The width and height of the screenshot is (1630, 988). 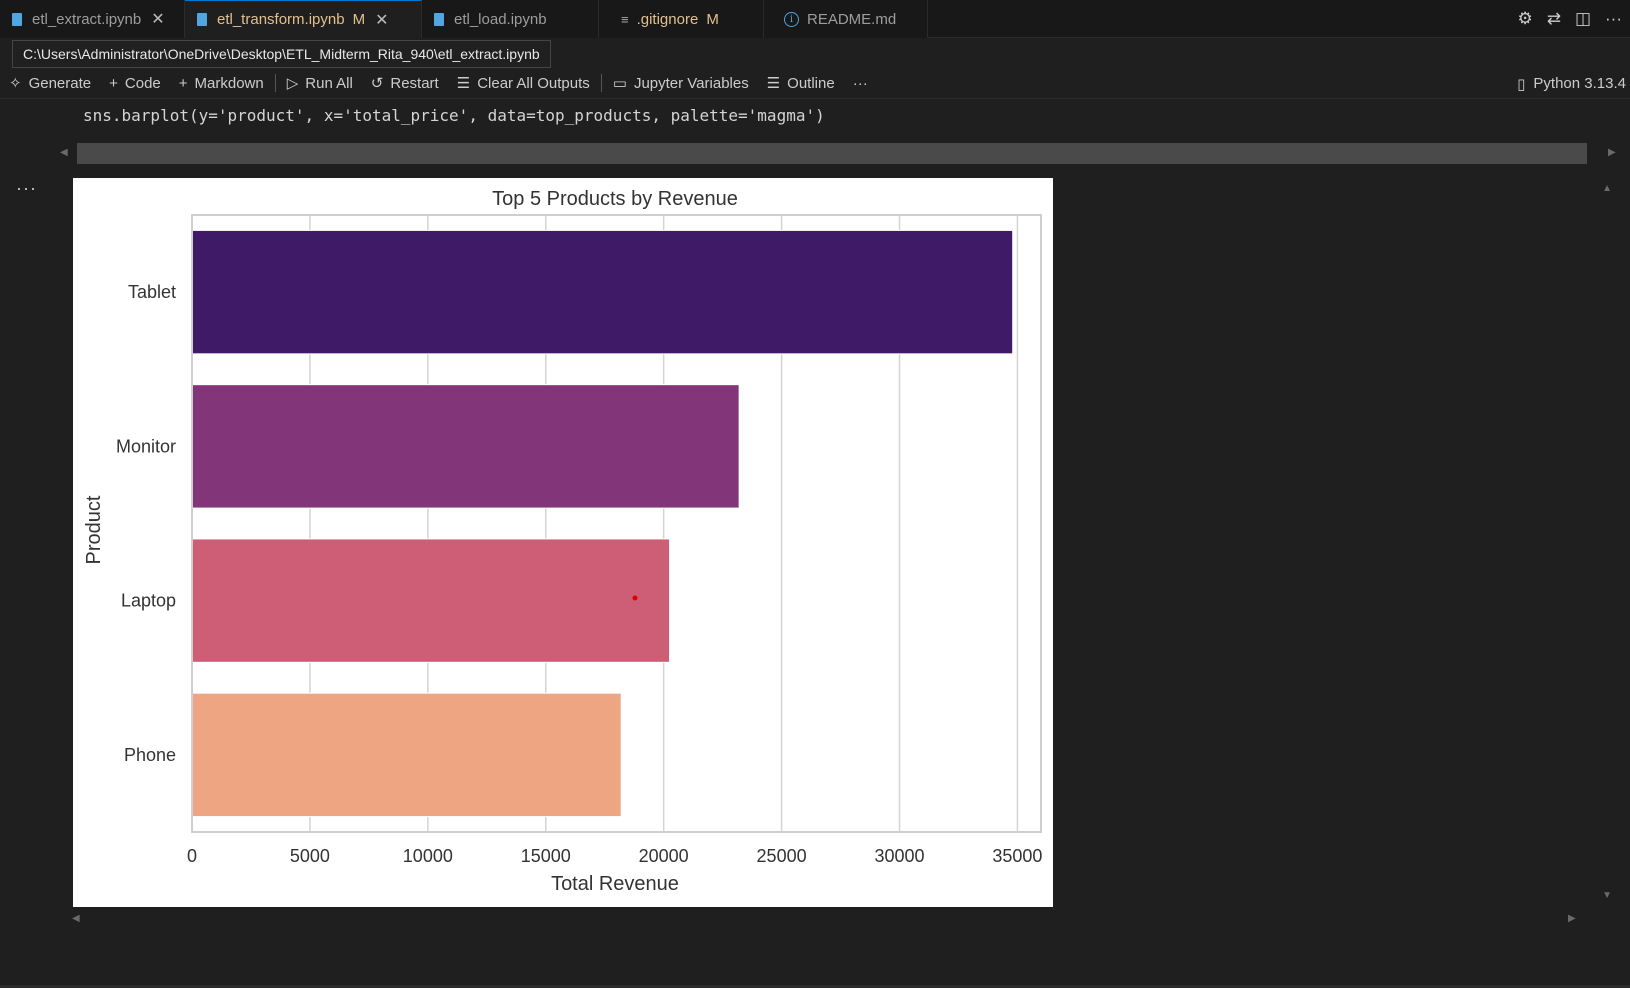 What do you see at coordinates (782, 856) in the screenshot?
I see `x-tick-label: 25000` at bounding box center [782, 856].